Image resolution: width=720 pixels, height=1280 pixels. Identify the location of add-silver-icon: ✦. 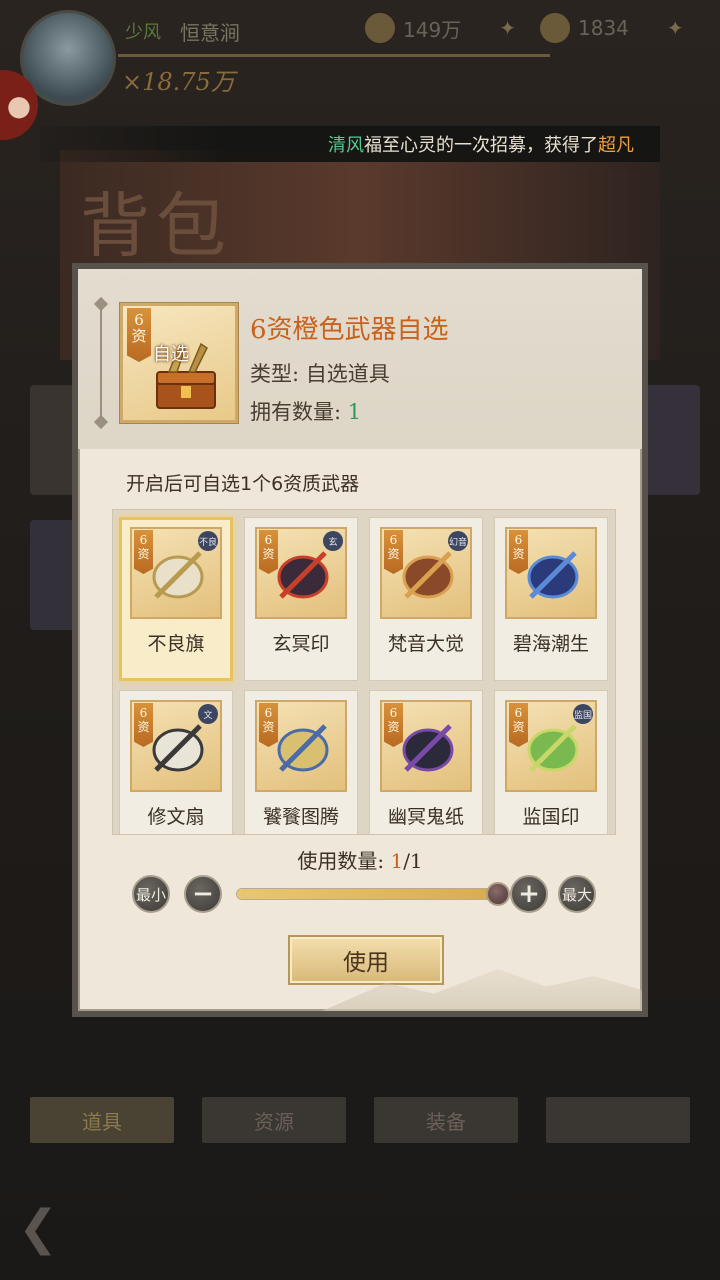
(507, 28).